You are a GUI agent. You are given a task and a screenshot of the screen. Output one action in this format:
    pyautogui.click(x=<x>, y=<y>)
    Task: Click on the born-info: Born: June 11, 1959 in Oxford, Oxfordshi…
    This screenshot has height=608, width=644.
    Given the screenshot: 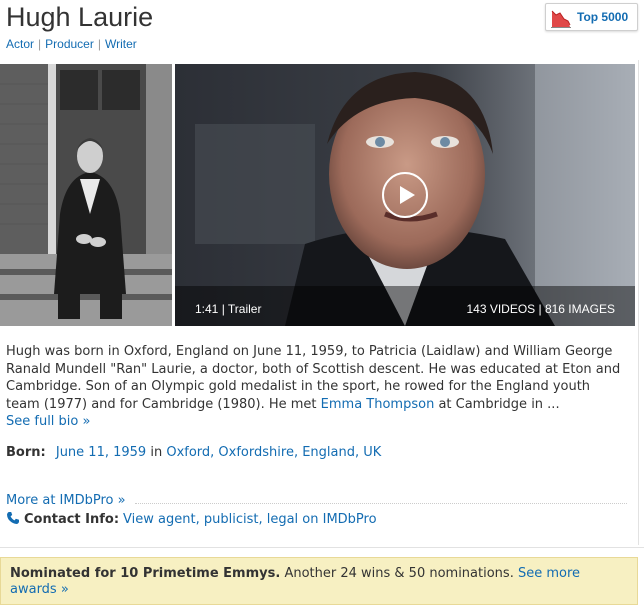 What is the action you would take?
    pyautogui.click(x=193, y=452)
    